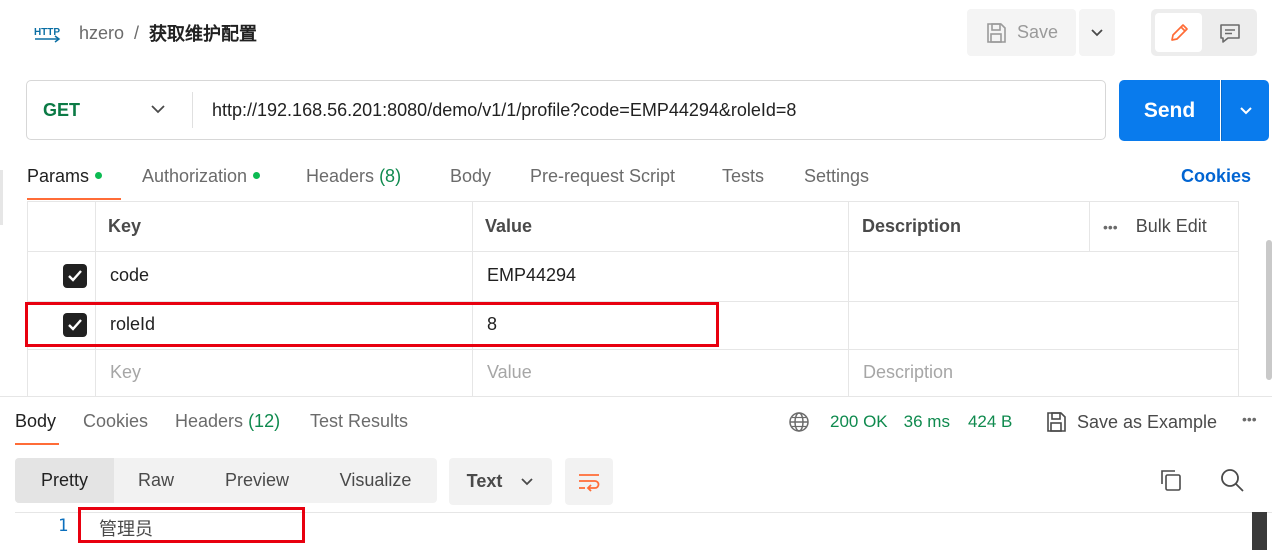 This screenshot has height=550, width=1272. Describe the element at coordinates (47, 33) in the screenshot. I see `http-protocol-icon: HTTP` at that location.